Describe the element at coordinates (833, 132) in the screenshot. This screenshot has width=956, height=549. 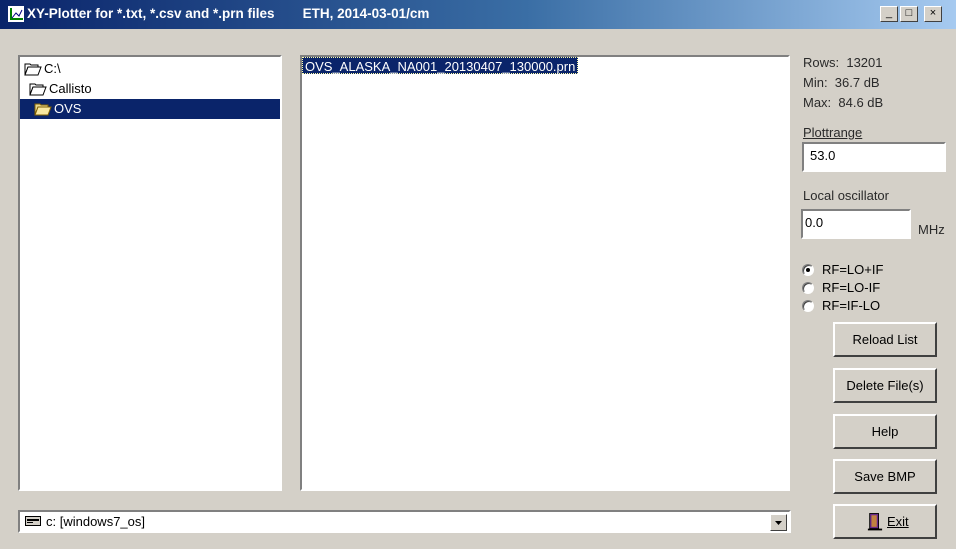
I see `plotrange-label: Plottrange` at that location.